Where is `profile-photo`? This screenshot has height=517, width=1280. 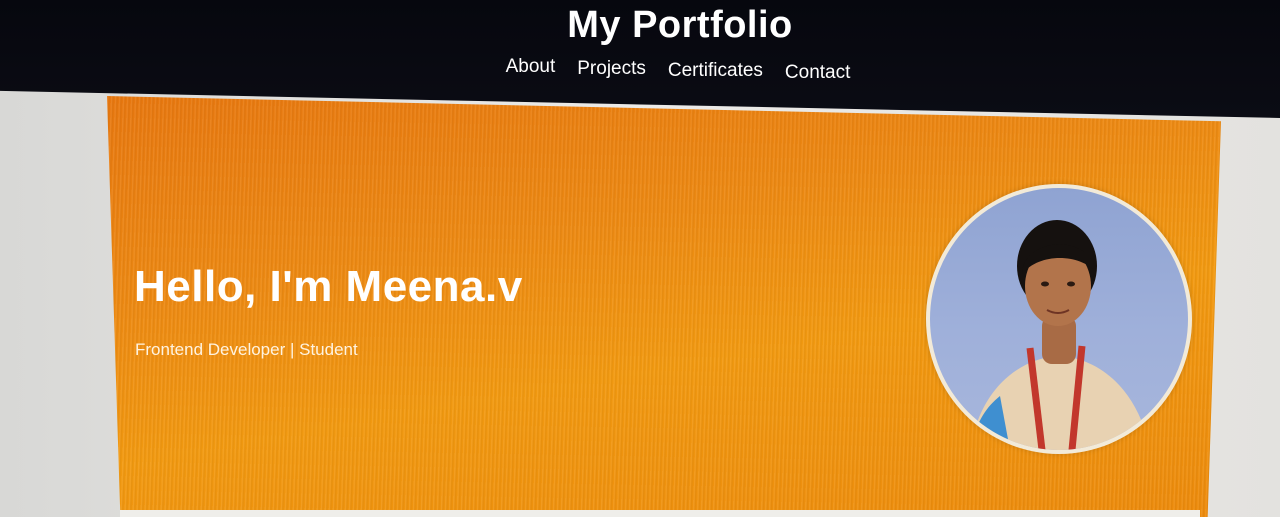
profile-photo is located at coordinates (1059, 319).